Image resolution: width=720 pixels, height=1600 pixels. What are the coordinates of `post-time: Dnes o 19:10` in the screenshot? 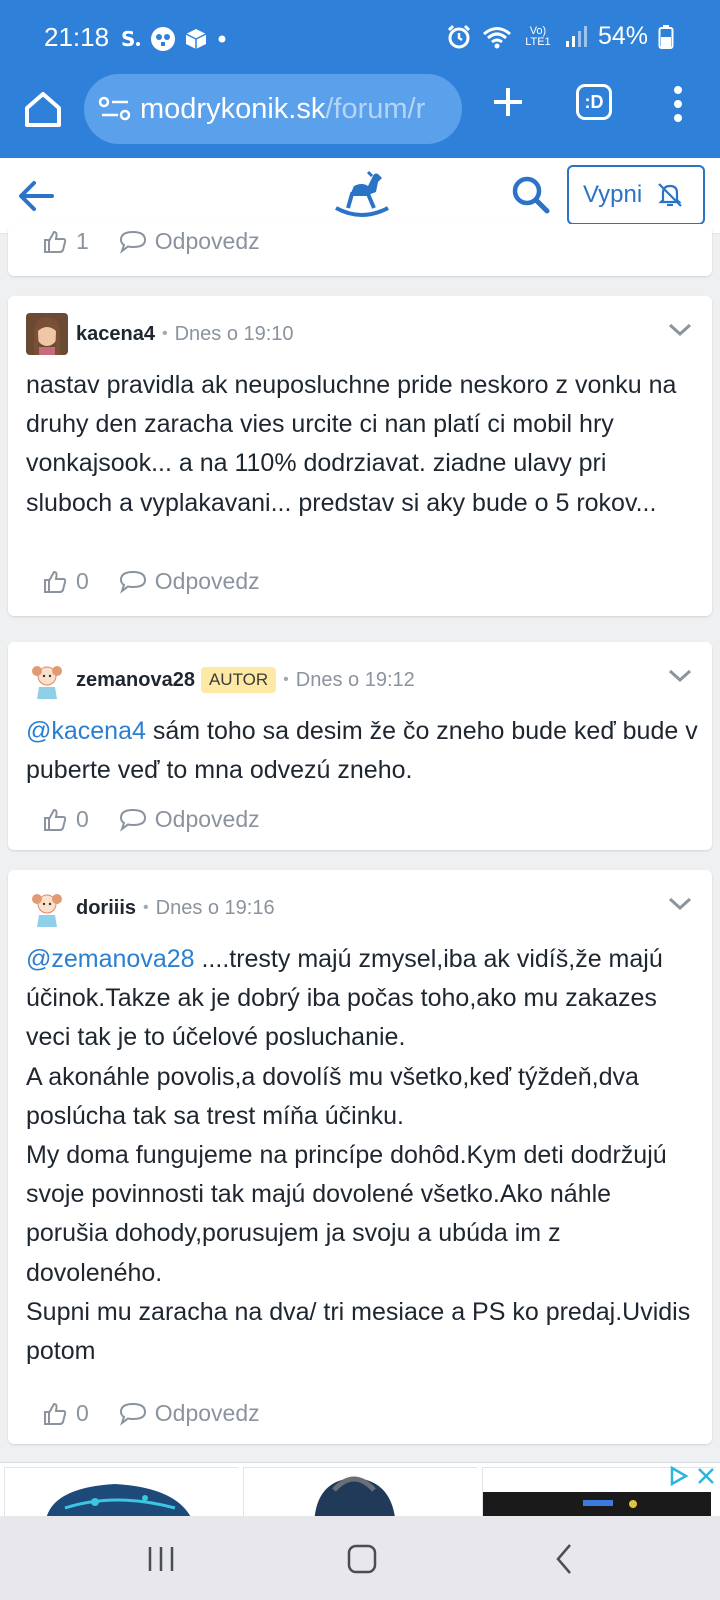 It's located at (234, 333).